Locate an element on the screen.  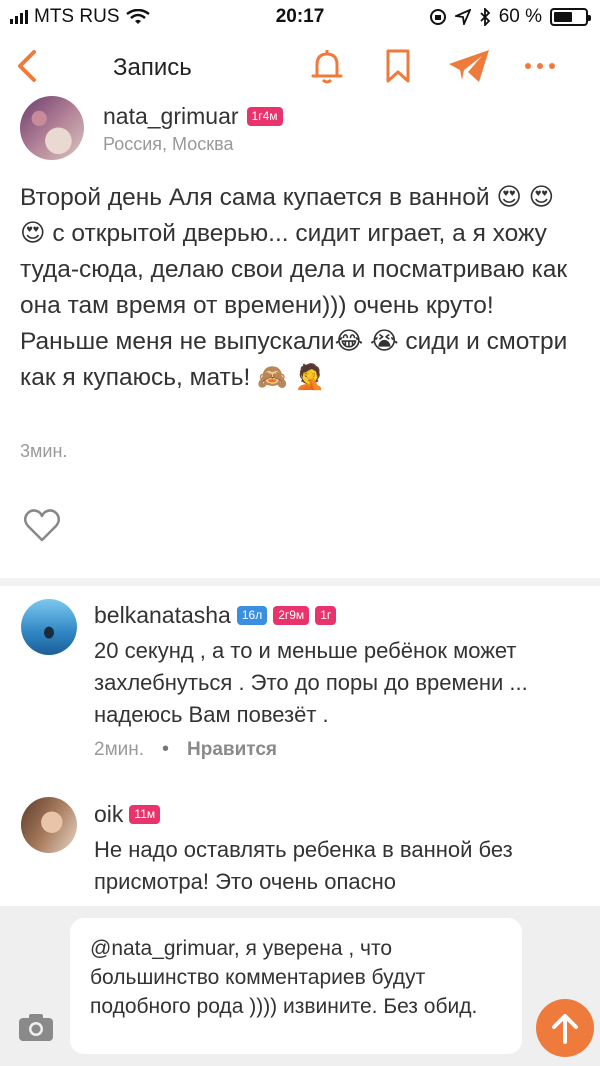
post-author-avatar is located at coordinates (52, 128).